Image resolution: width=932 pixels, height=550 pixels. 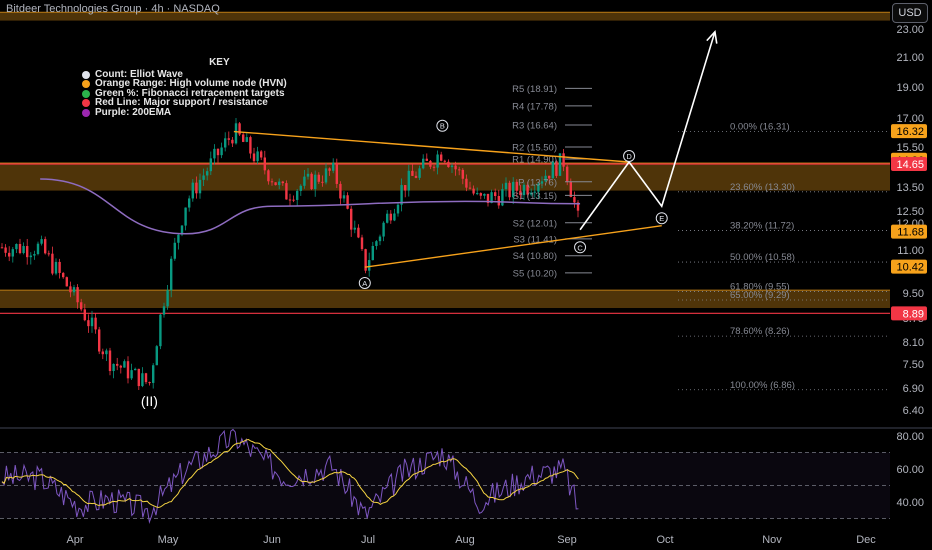 What do you see at coordinates (772, 540) in the screenshot?
I see `time-tick-label: Nov` at bounding box center [772, 540].